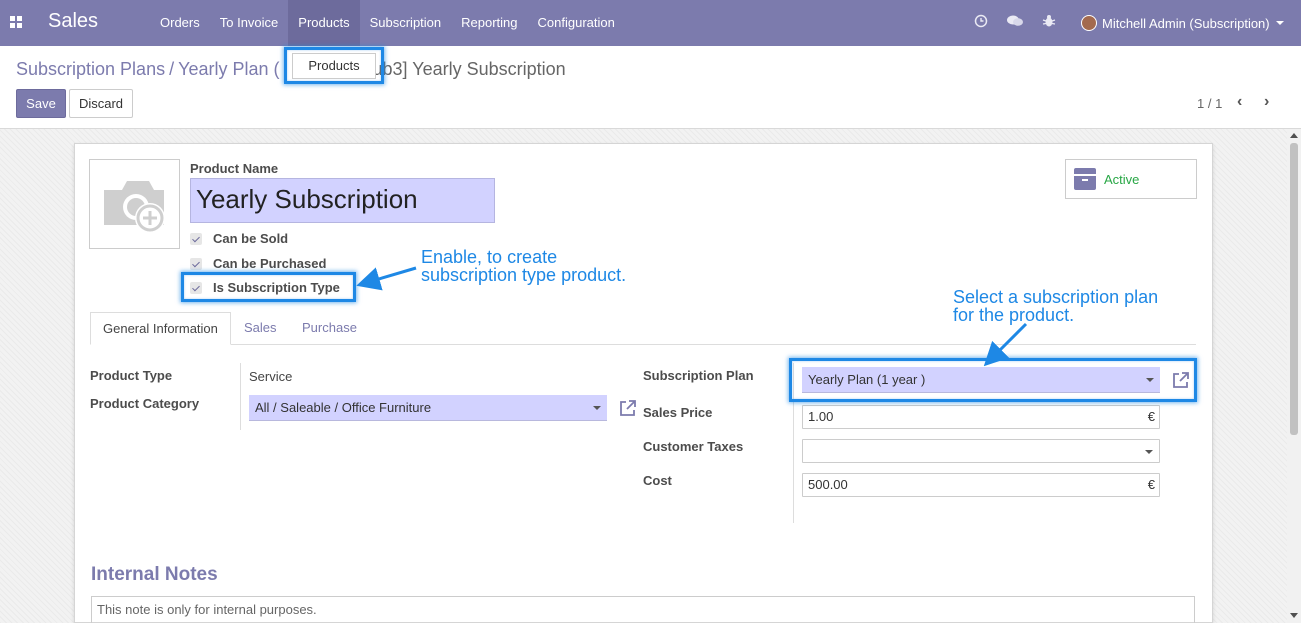  What do you see at coordinates (343, 407) in the screenshot?
I see `product-category-value: All / Saleable / Office Furniture` at bounding box center [343, 407].